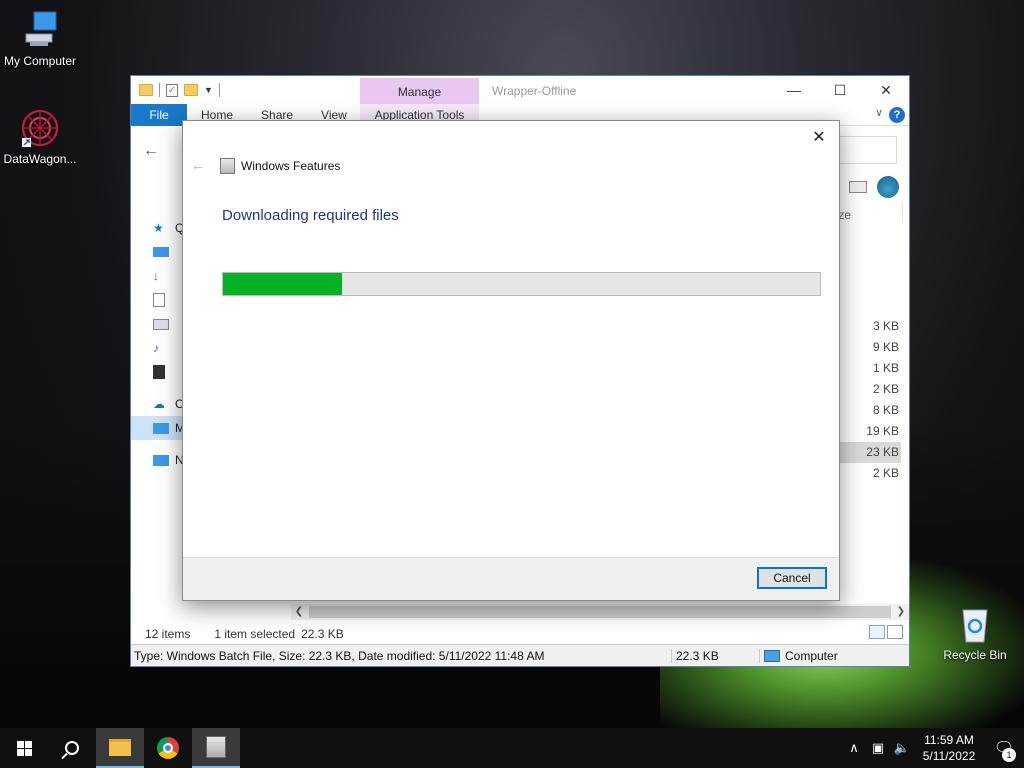 The width and height of the screenshot is (1024, 768). What do you see at coordinates (511, 578) in the screenshot?
I see `dialog-footer: Cancel` at bounding box center [511, 578].